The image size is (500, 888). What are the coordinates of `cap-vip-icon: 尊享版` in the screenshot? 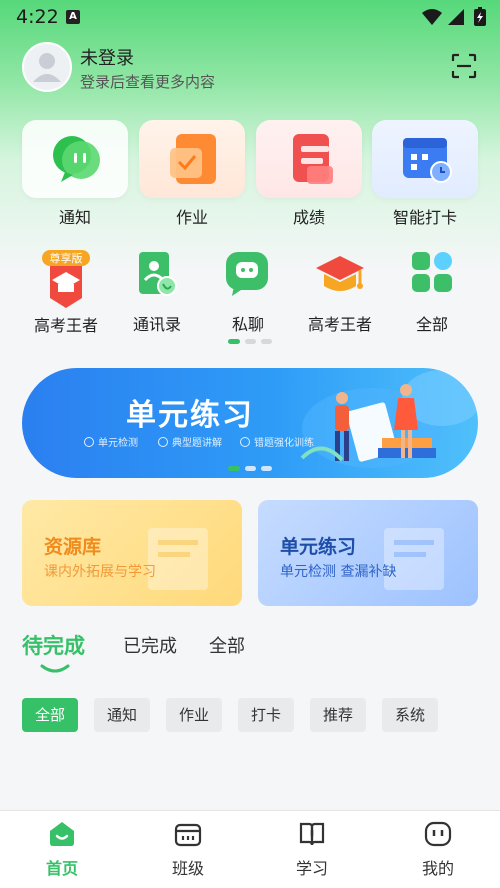 It's located at (66, 279).